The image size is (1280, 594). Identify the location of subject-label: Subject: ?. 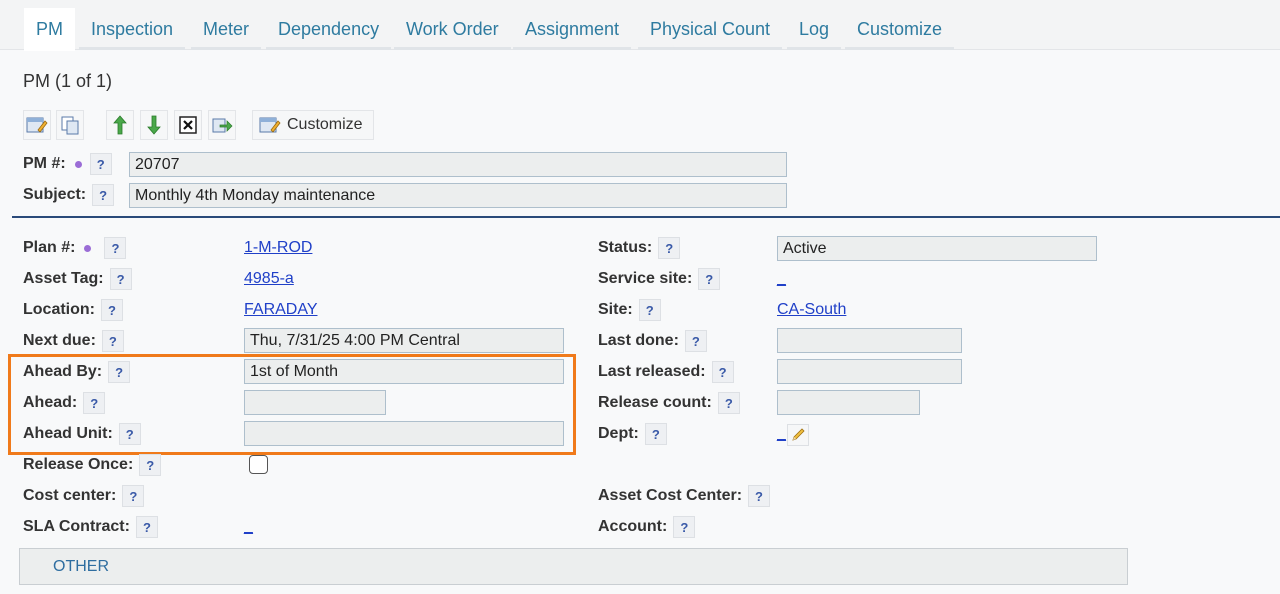
(69, 195).